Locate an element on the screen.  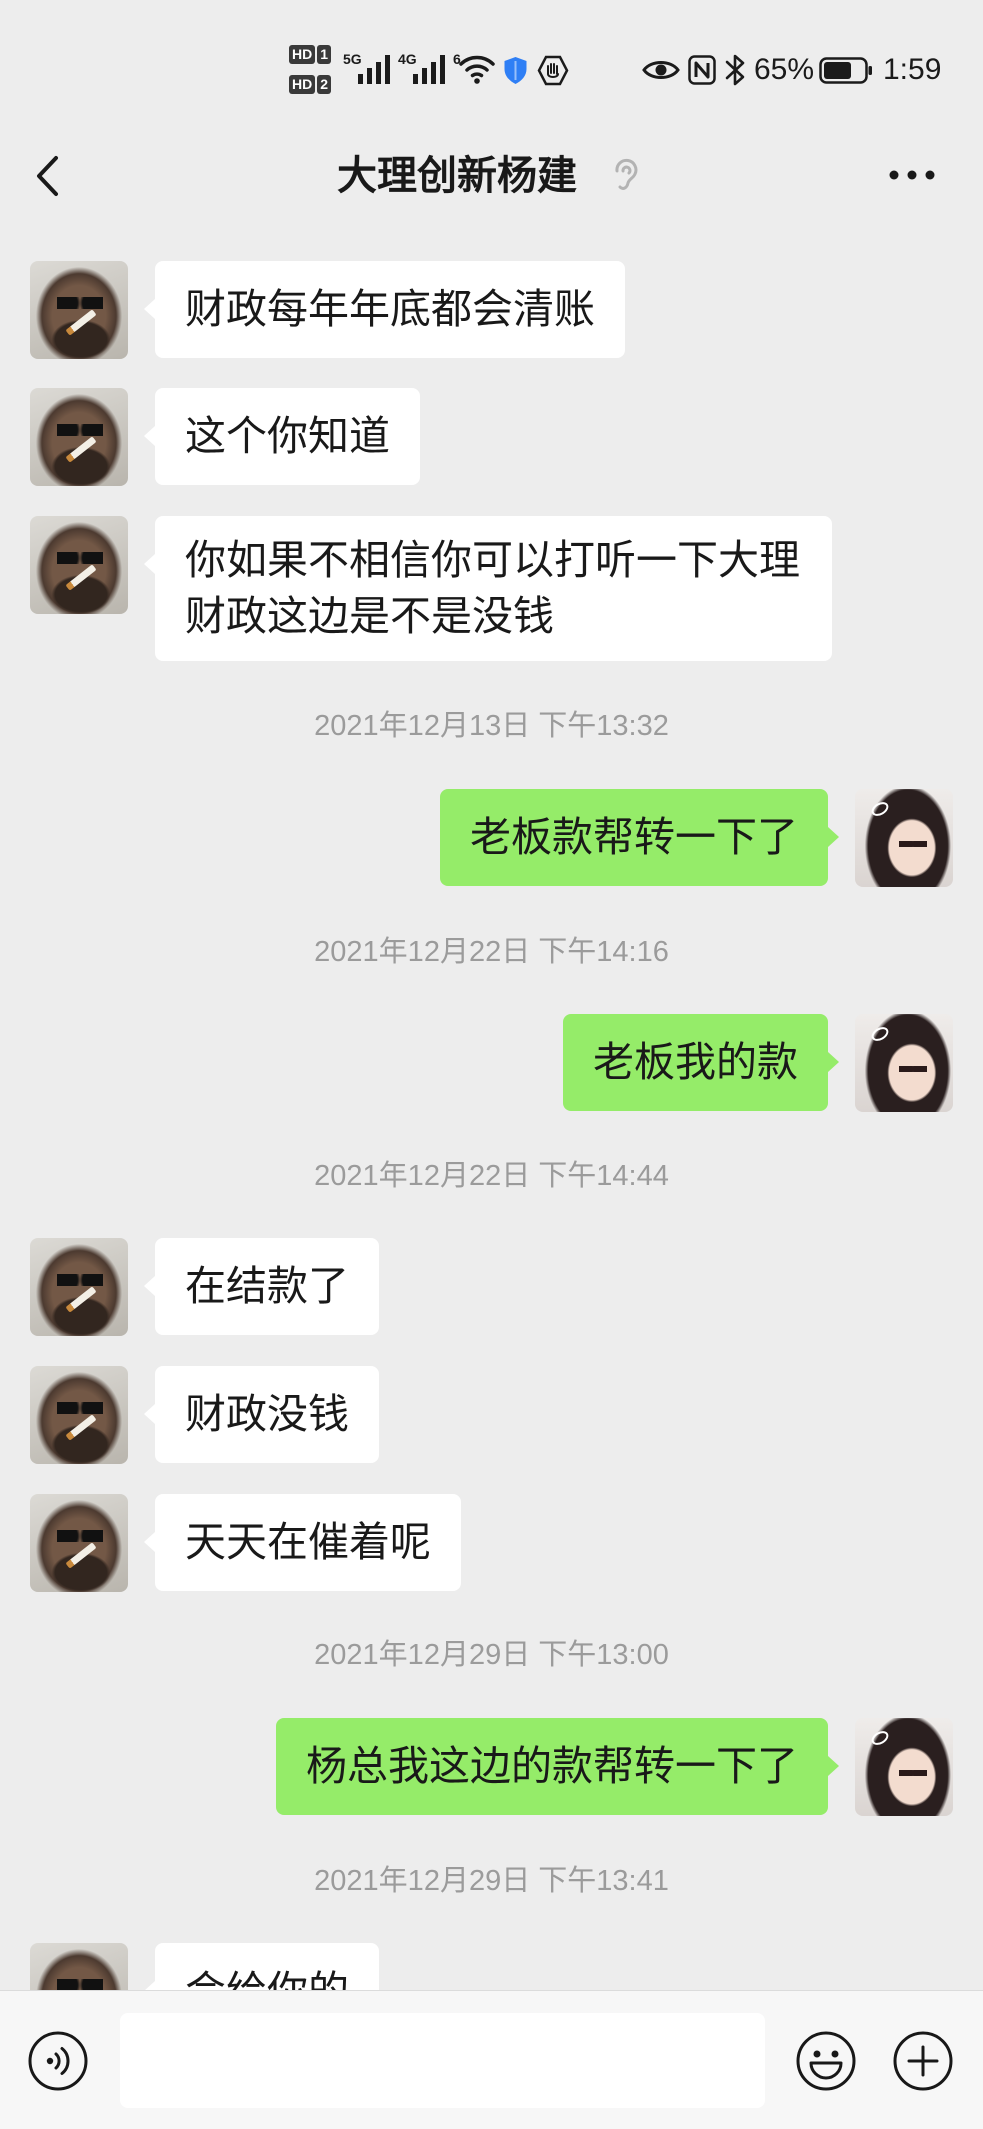
message-bubble-received: 天天在催着呢 is located at coordinates (302, 1542).